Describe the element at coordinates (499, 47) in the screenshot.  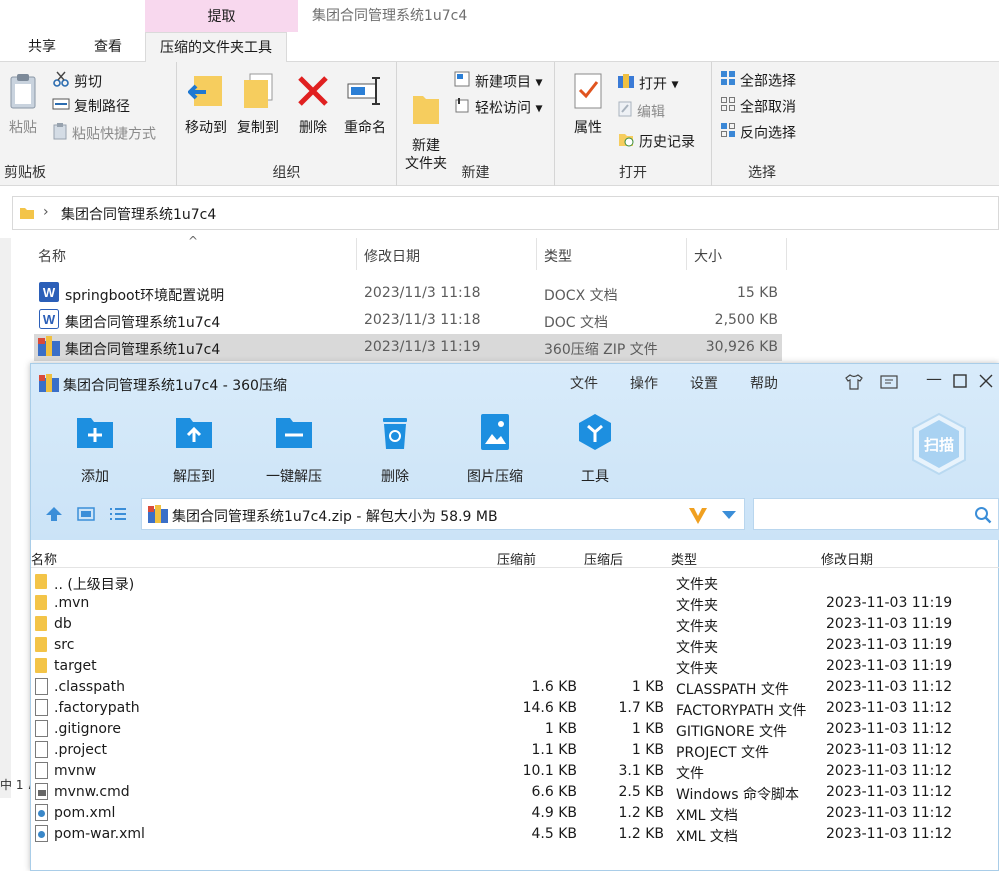
I see `ribbon-tabs: 共享 查看 压缩的文件夹工具` at that location.